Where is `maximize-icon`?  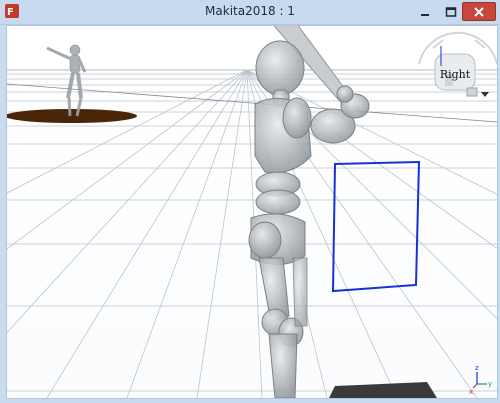 maximize-icon is located at coordinates (451, 11).